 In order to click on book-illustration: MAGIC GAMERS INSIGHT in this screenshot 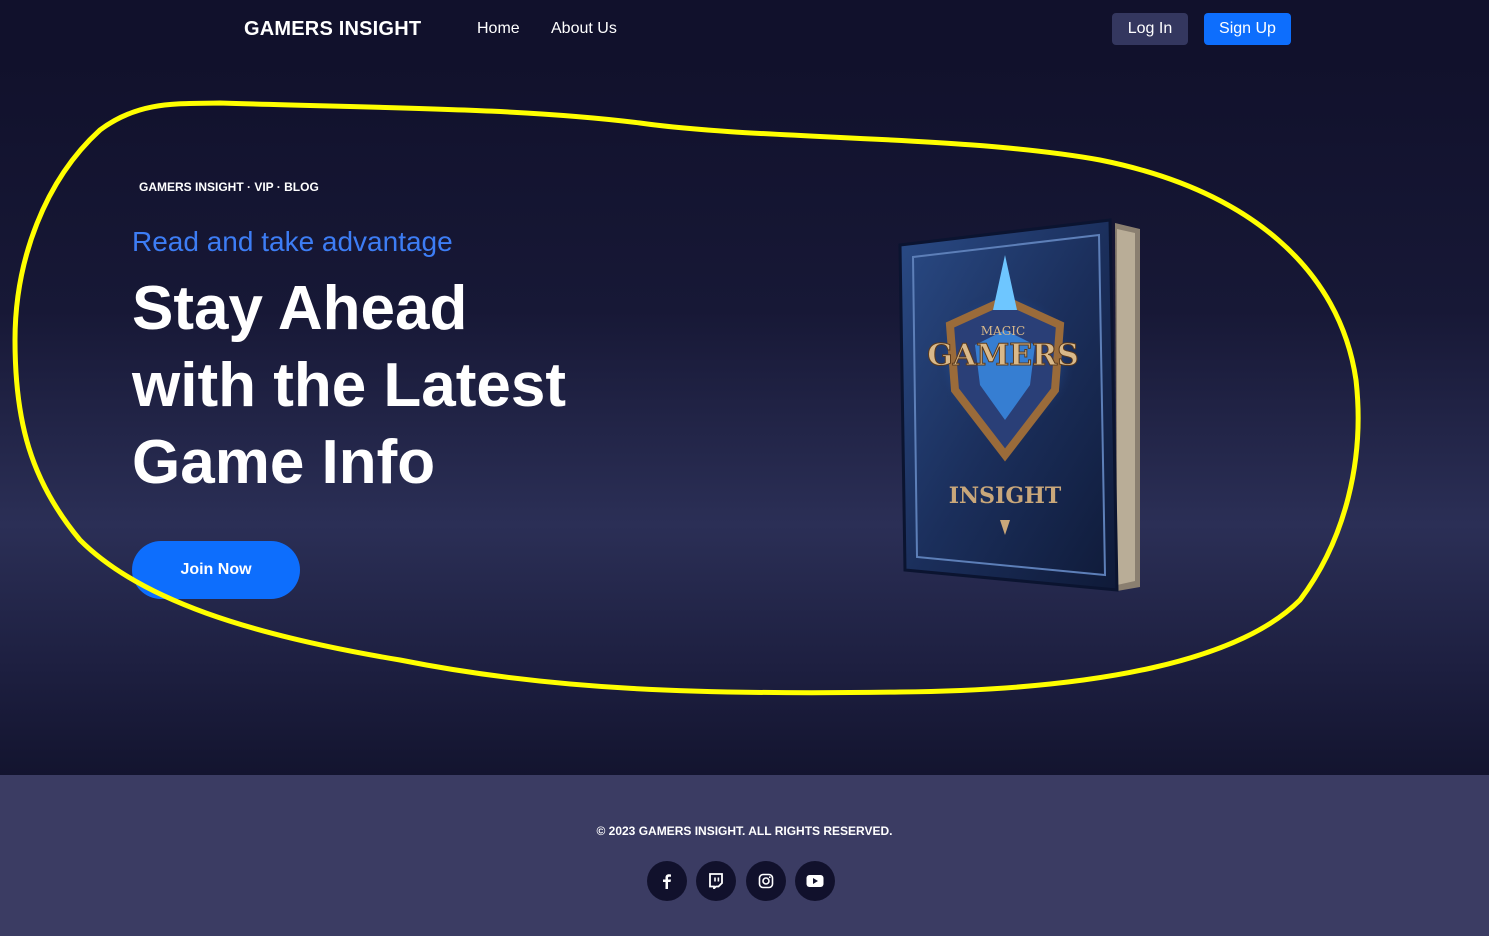, I will do `click(1020, 405)`.